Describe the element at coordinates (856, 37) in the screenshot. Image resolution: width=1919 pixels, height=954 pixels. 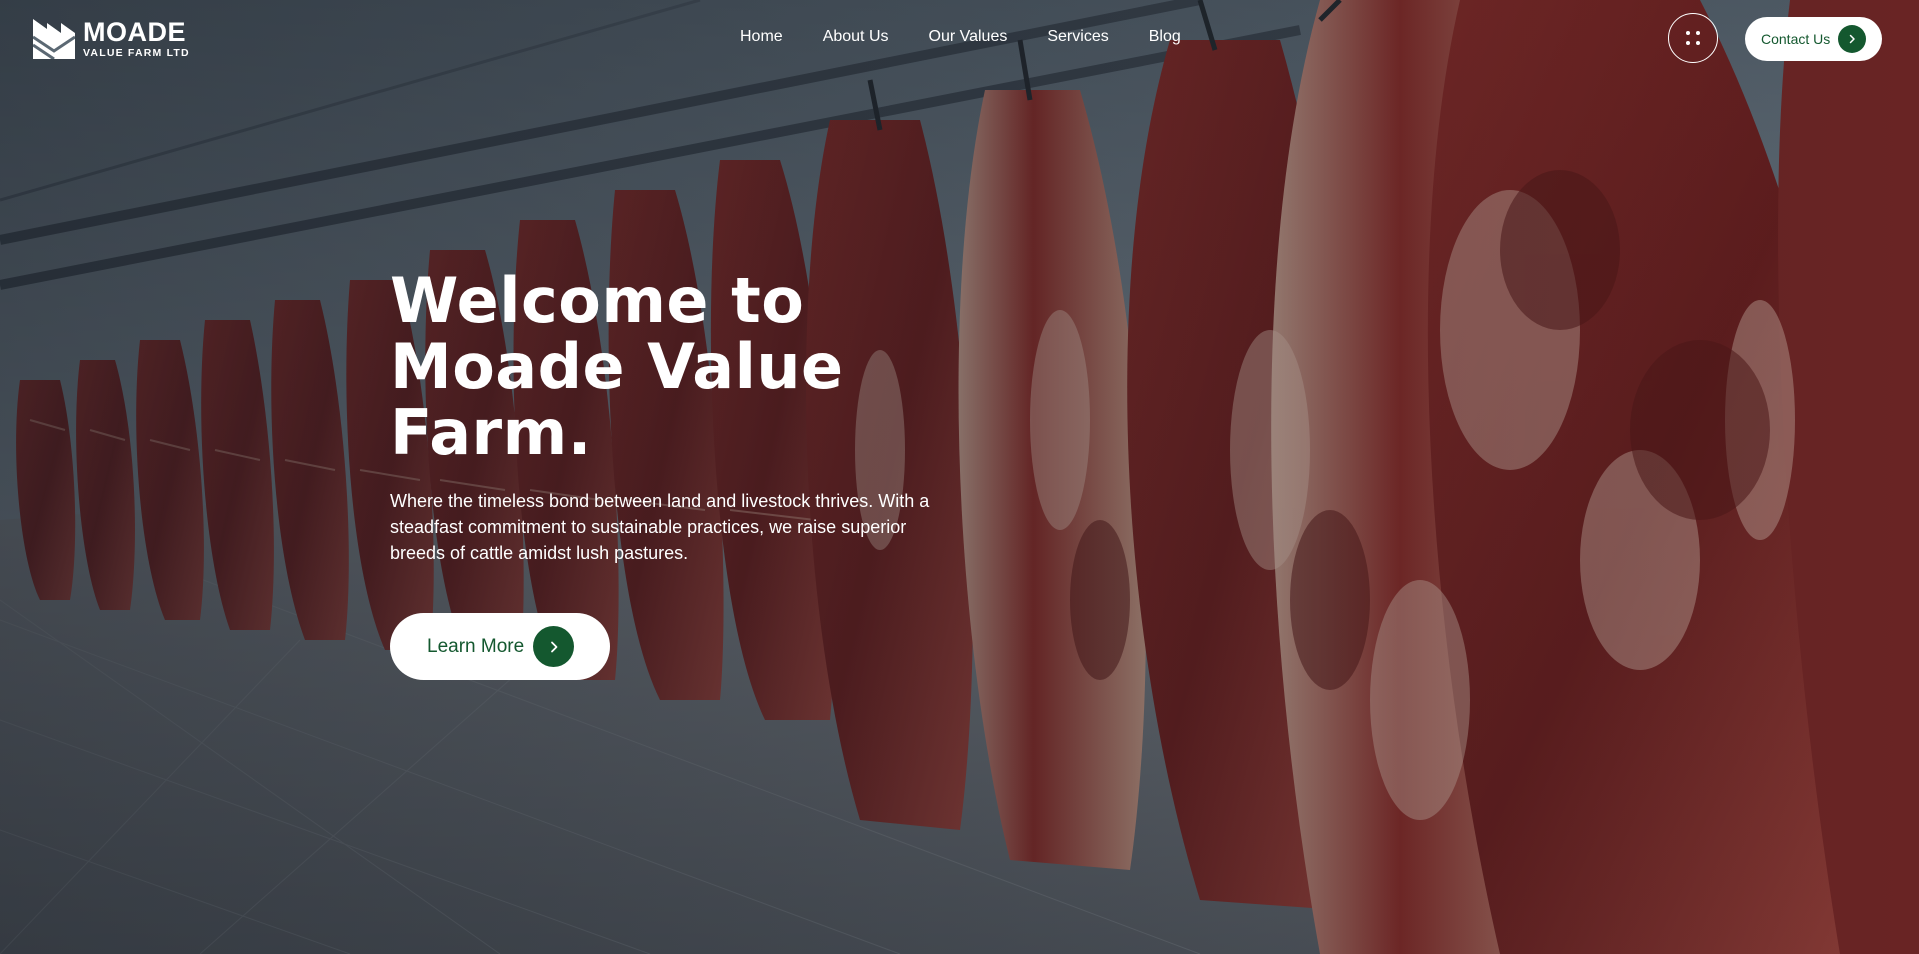
I see `nav-link-about-us: About Us` at that location.